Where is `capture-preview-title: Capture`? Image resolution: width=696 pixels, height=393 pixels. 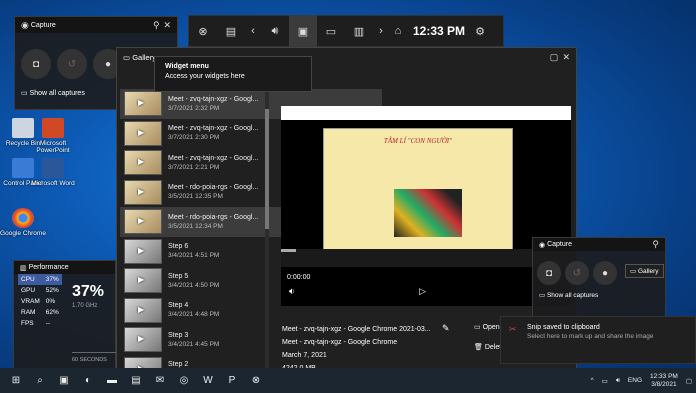
capture-preview-title: Capture is located at coordinates (559, 244).